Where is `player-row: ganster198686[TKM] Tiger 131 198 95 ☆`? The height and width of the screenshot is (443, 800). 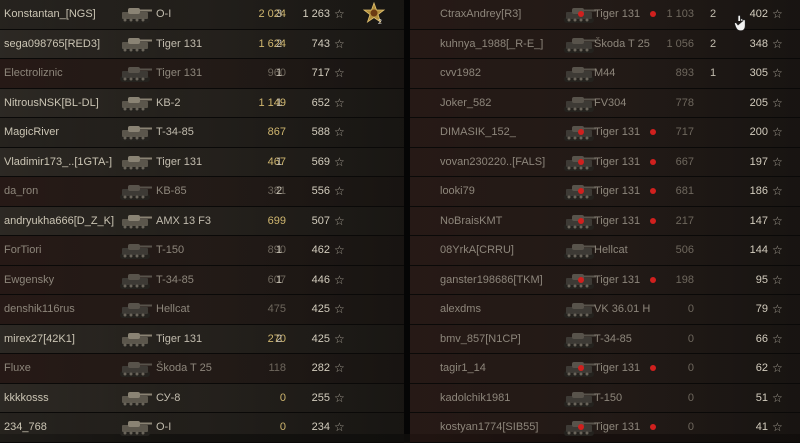
player-row: ganster198686[TKM] Tiger 131 198 95 ☆ is located at coordinates (605, 280).